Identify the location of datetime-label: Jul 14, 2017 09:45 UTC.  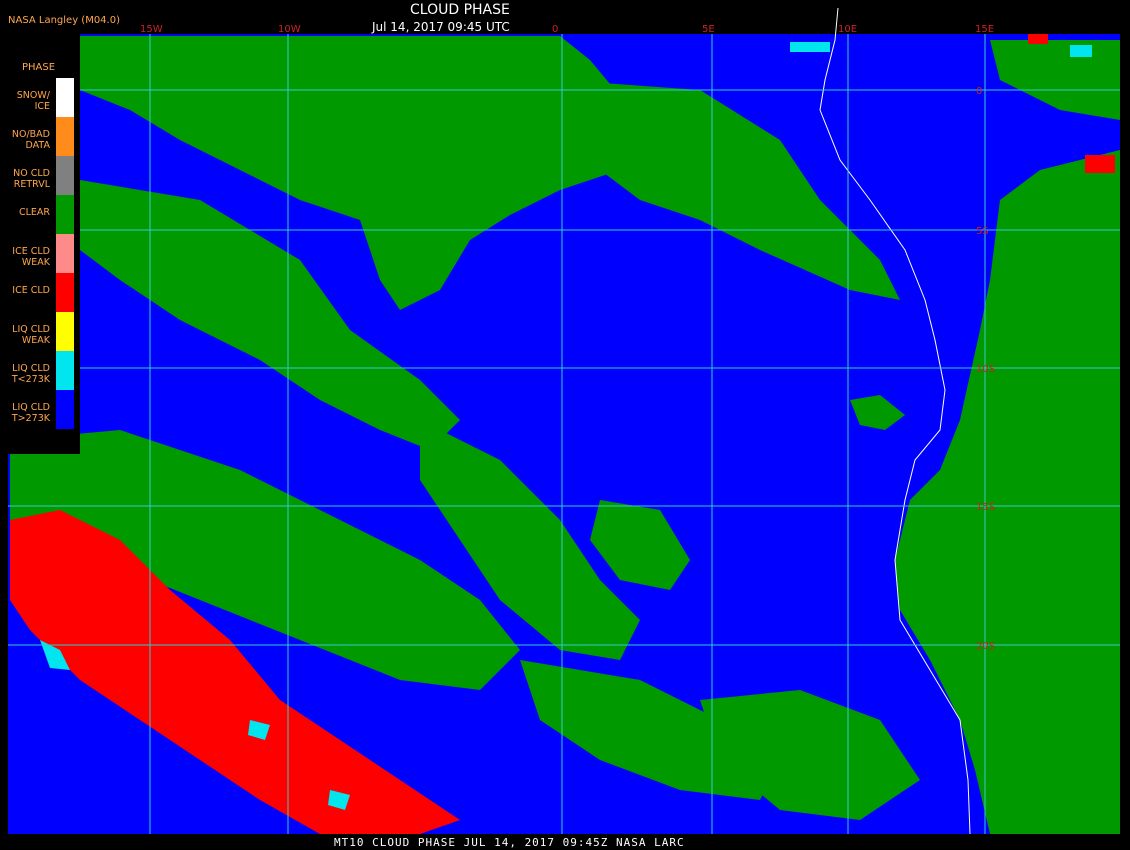
(441, 27).